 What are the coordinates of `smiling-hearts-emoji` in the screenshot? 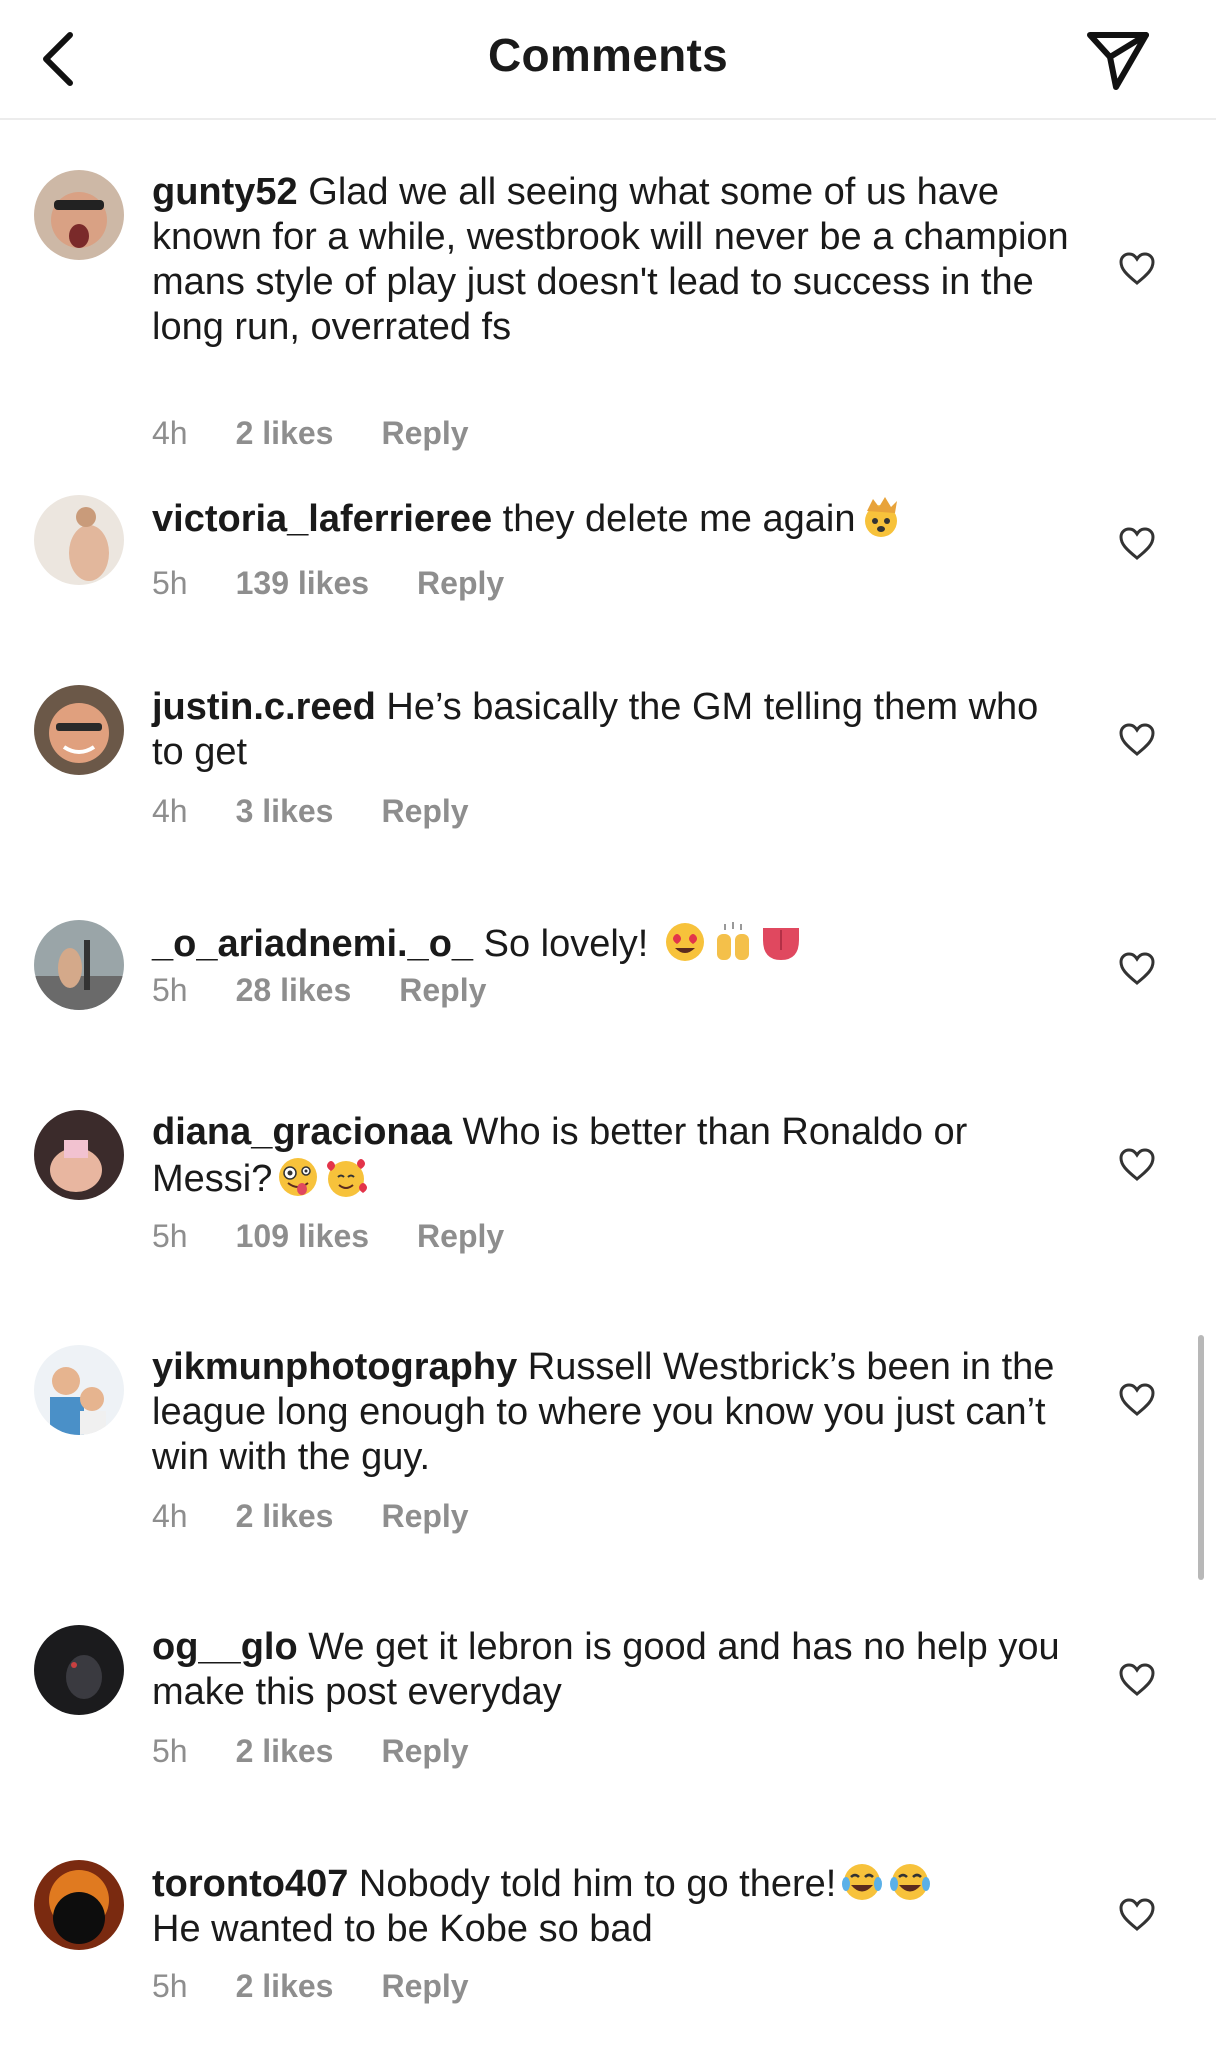 It's located at (347, 1178).